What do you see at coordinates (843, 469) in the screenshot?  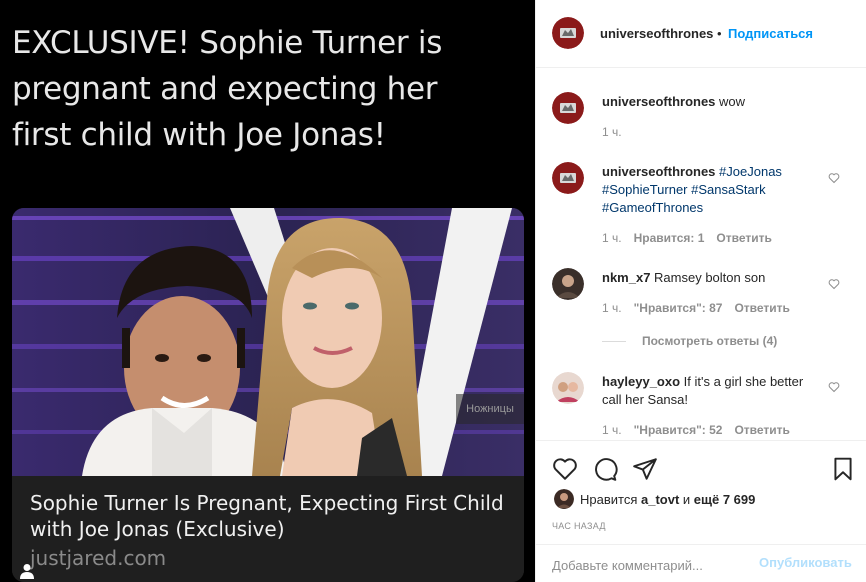 I see `bookmark-icon` at bounding box center [843, 469].